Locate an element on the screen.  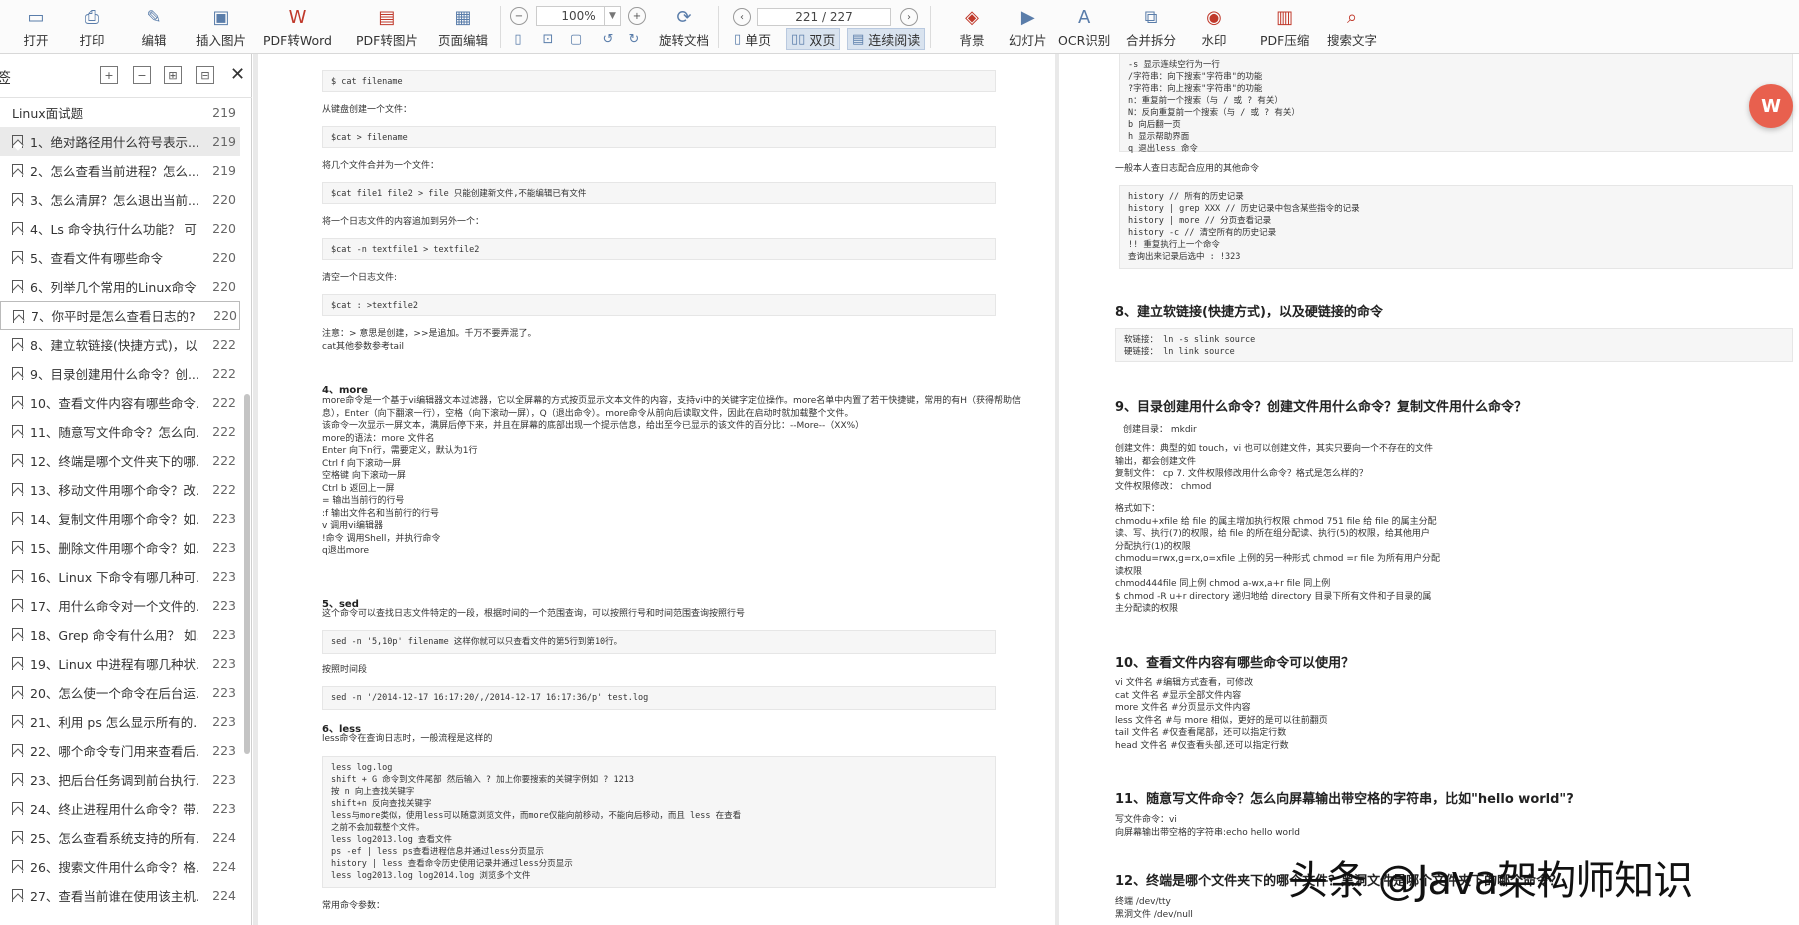
heading-q9: 9、目录创建用什么命令？创建文件用什么命令？复制文件用什么命令？ is located at coordinates (1321, 407).